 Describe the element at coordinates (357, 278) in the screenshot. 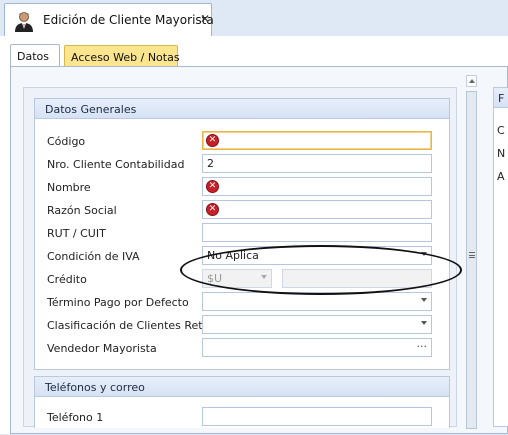

I see `credito-amount-field` at that location.